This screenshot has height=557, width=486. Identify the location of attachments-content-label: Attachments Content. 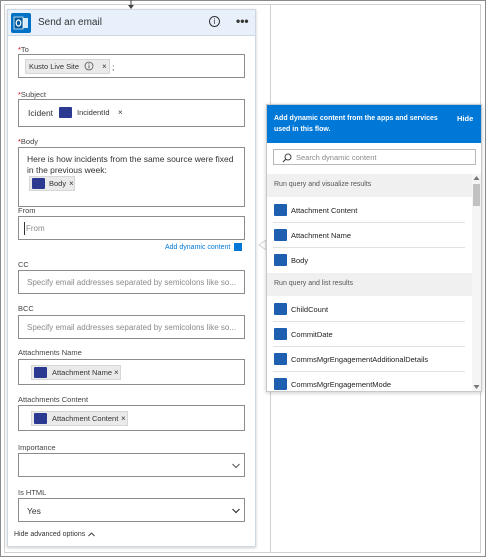
(53, 399).